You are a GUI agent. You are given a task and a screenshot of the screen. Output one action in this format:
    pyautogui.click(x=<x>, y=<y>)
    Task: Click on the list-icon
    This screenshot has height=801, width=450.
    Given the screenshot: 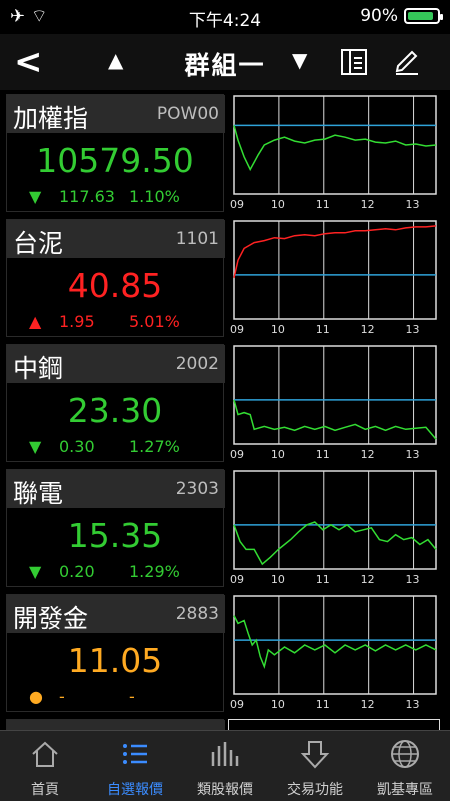 What is the action you would take?
    pyautogui.click(x=135, y=754)
    